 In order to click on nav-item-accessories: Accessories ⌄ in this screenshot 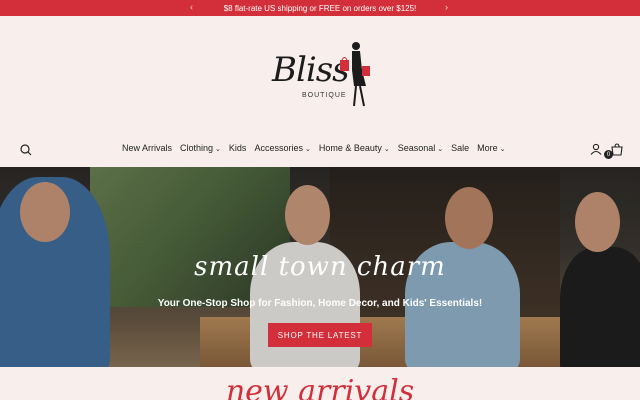, I will do `click(282, 148)`.